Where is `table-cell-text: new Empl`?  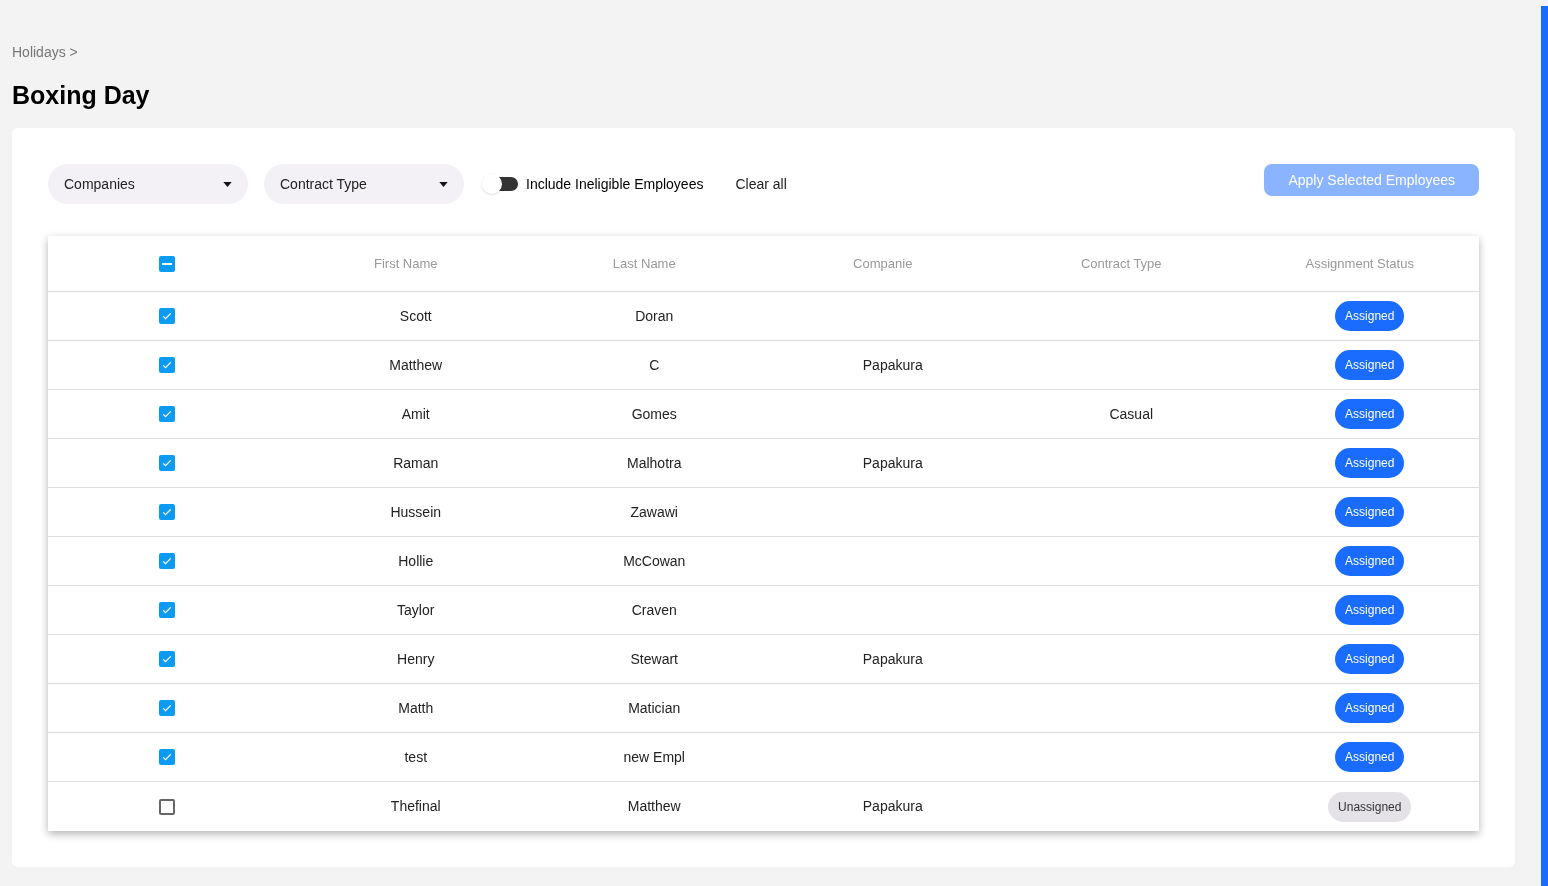
table-cell-text: new Empl is located at coordinates (654, 757).